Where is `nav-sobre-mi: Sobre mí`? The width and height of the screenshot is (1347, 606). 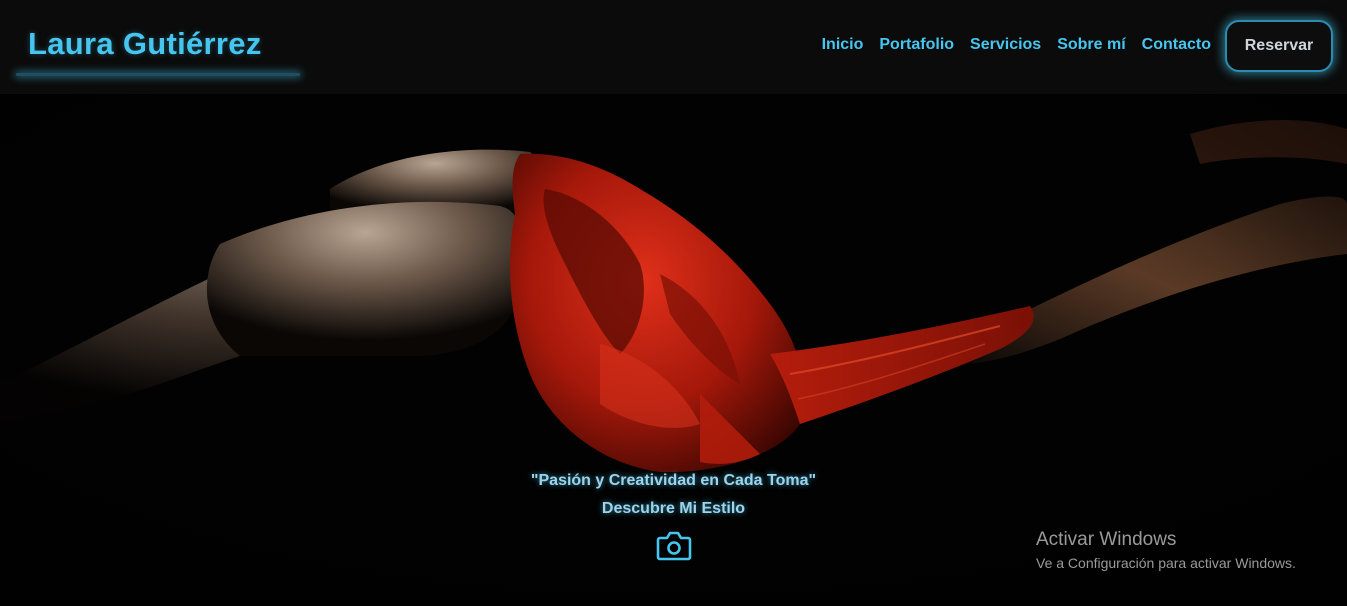
nav-sobre-mi: Sobre mí is located at coordinates (1091, 45).